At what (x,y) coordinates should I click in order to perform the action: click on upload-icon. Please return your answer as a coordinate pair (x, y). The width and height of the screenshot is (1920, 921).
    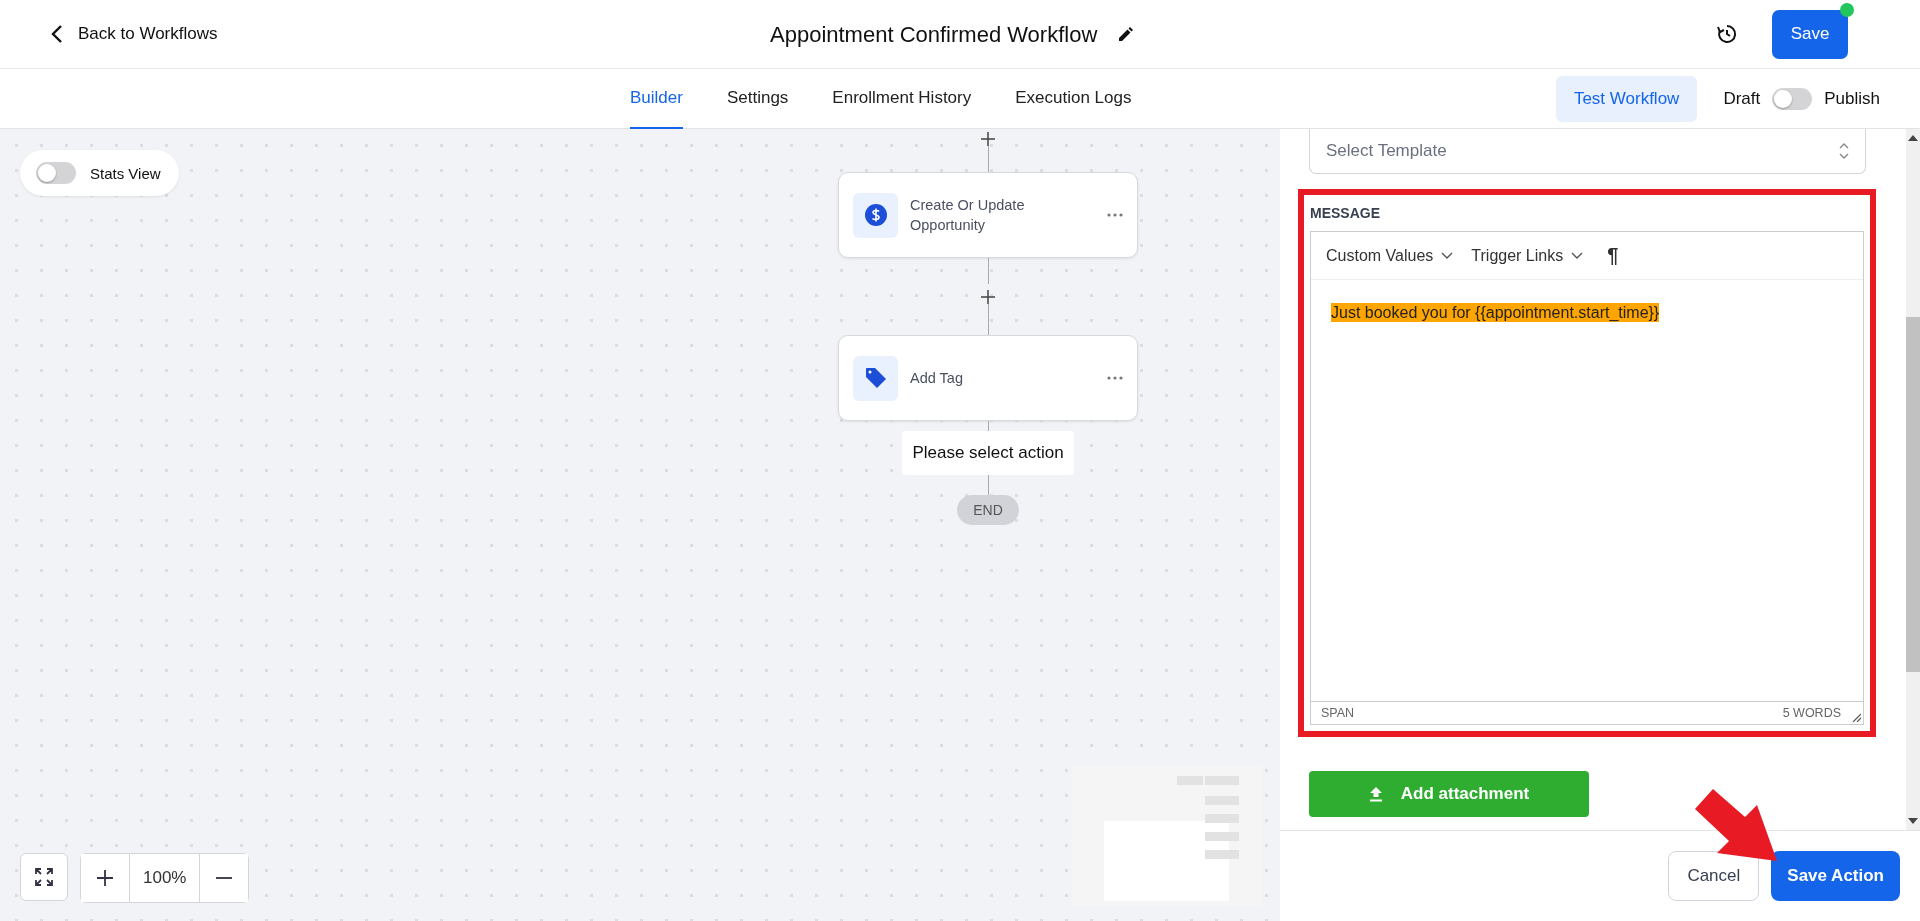
    Looking at the image, I should click on (1375, 794).